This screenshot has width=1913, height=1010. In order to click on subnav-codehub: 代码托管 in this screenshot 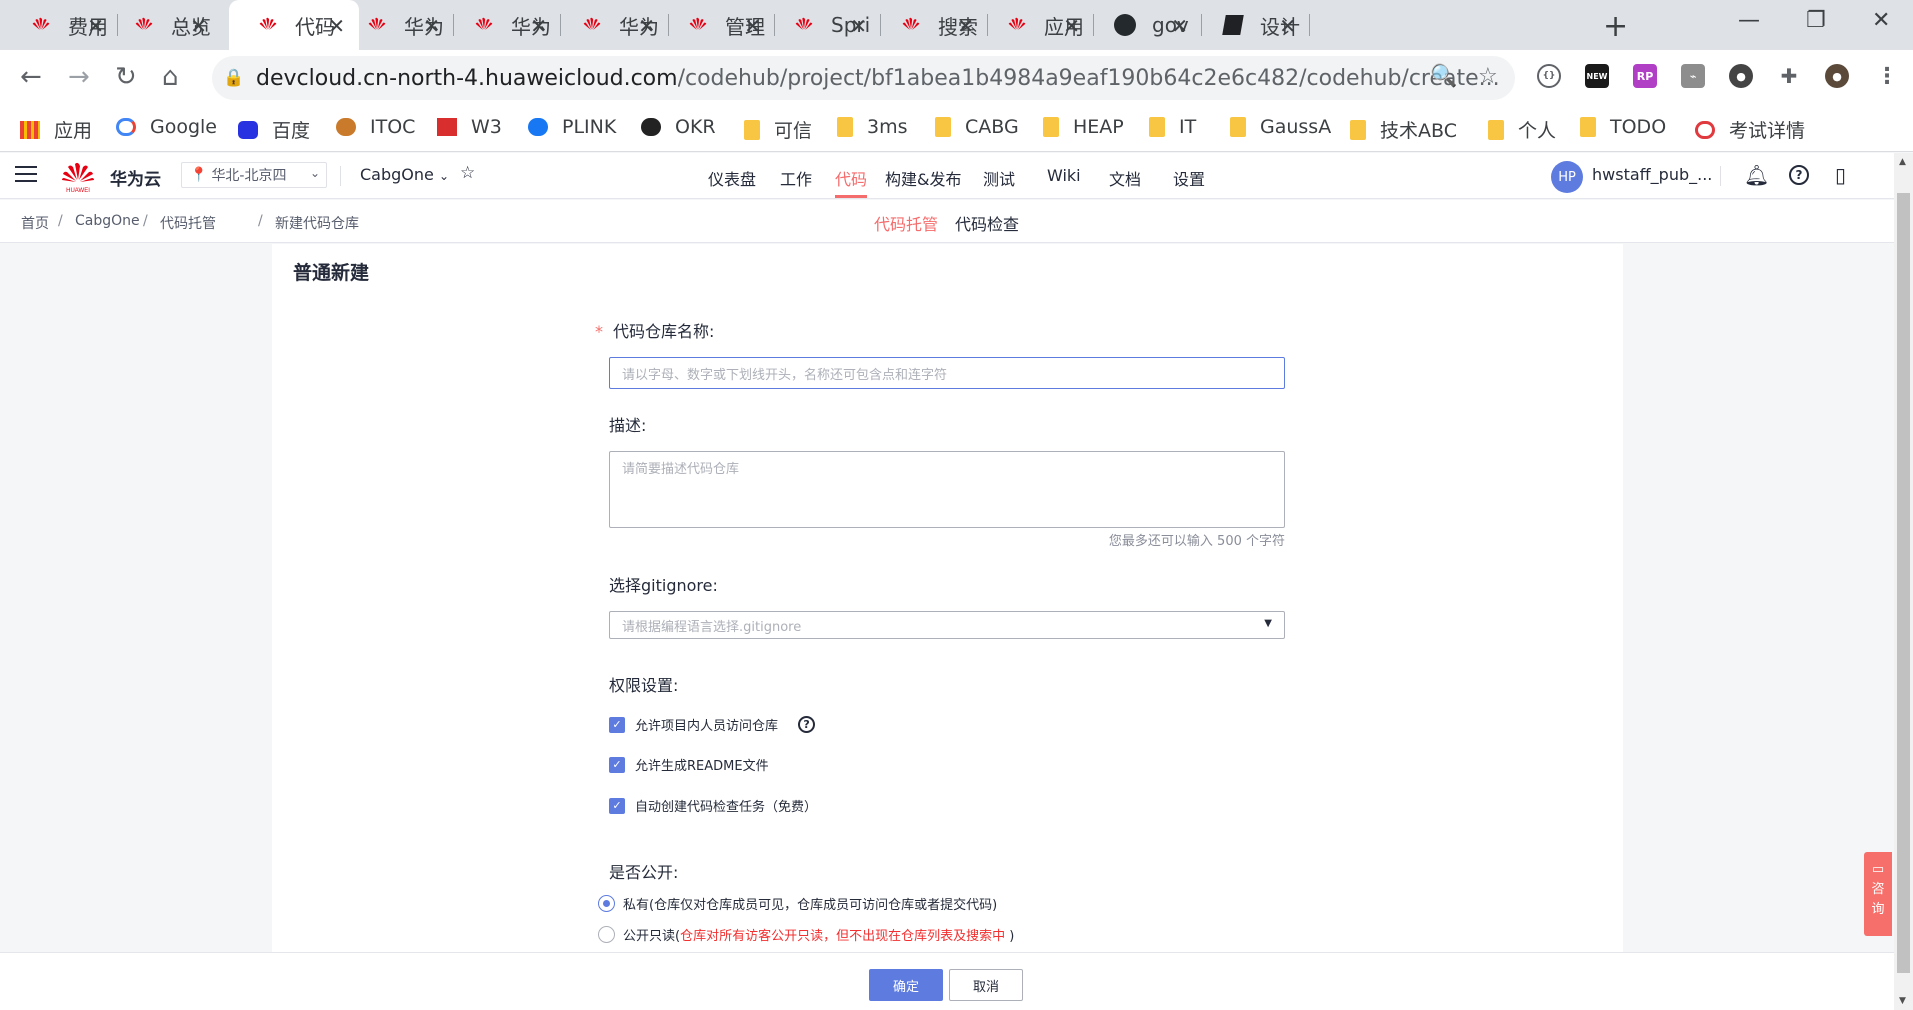, I will do `click(906, 223)`.